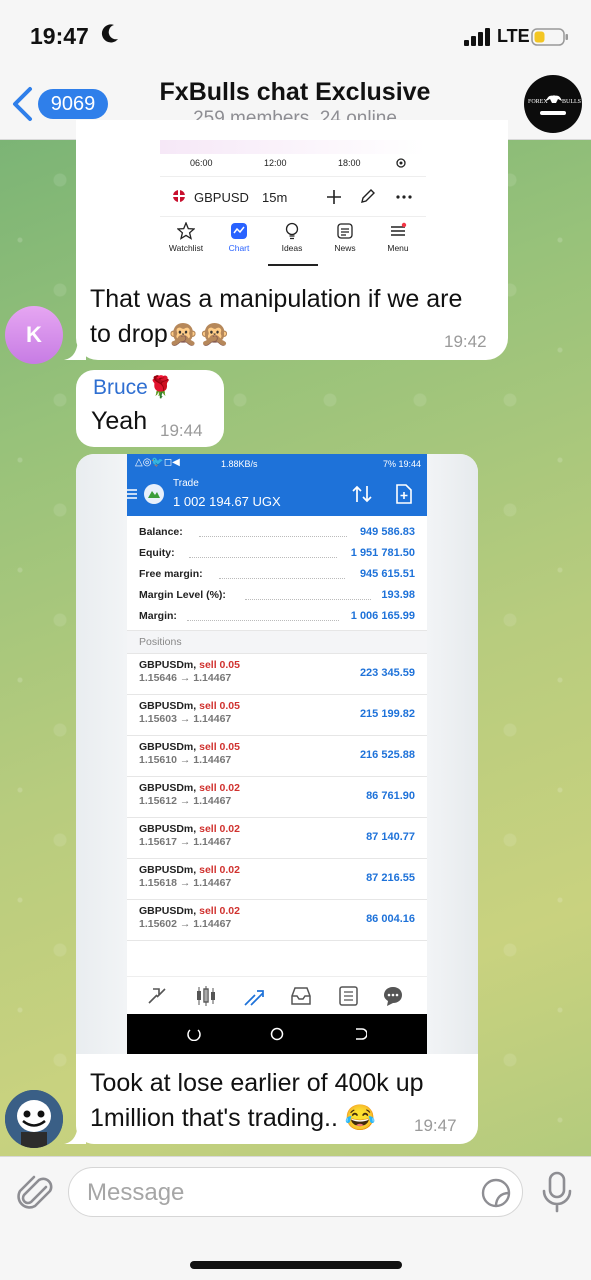 The width and height of the screenshot is (591, 1280). I want to click on message-text: That was a manipulation if we are, so click(276, 299).